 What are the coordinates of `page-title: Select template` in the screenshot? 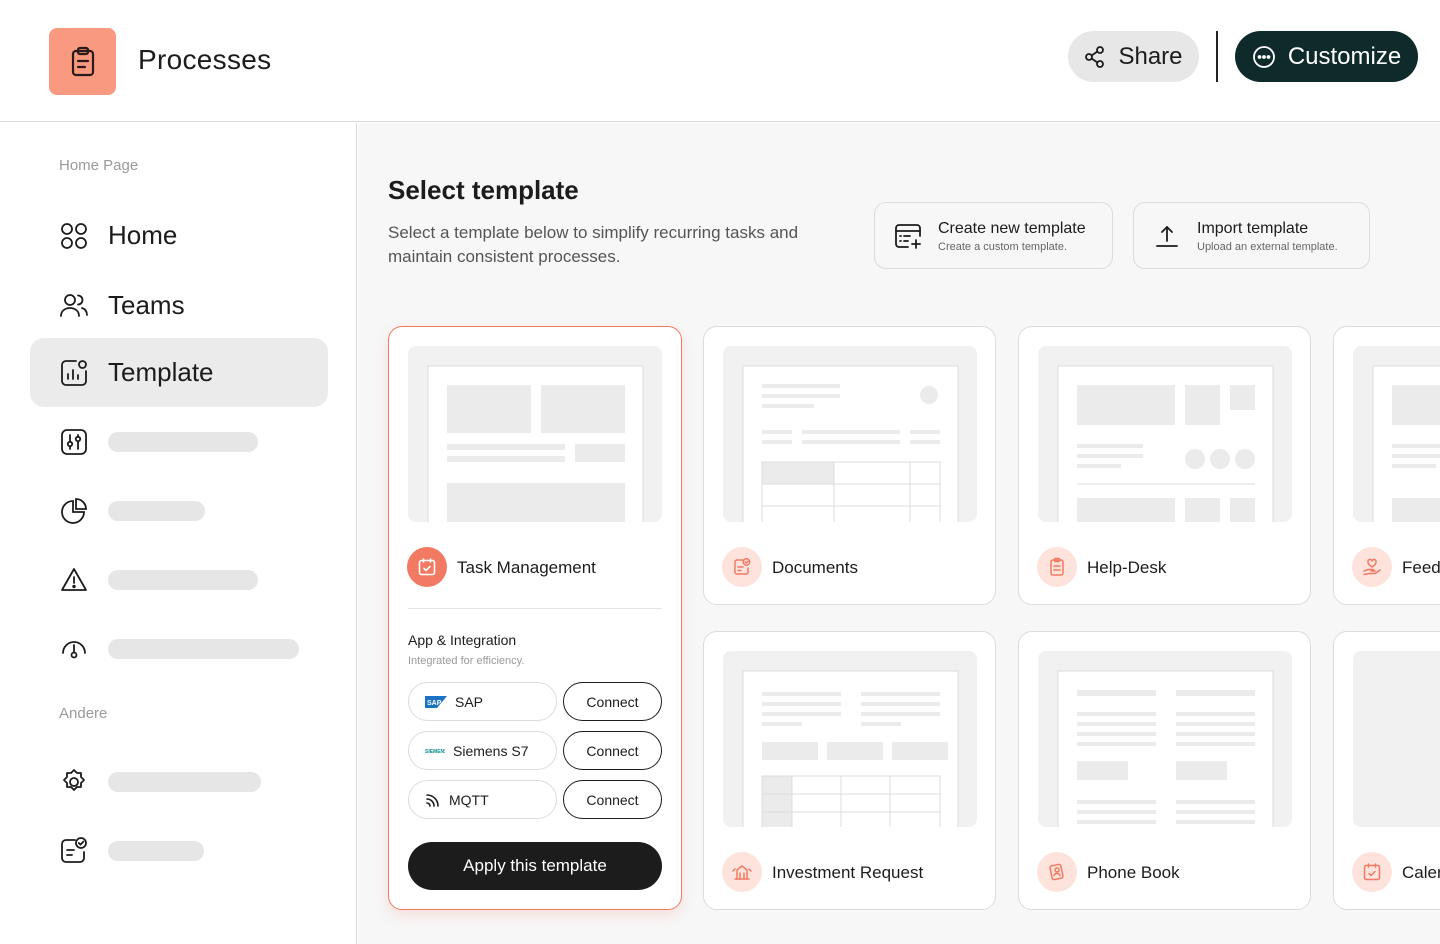 It's located at (483, 190).